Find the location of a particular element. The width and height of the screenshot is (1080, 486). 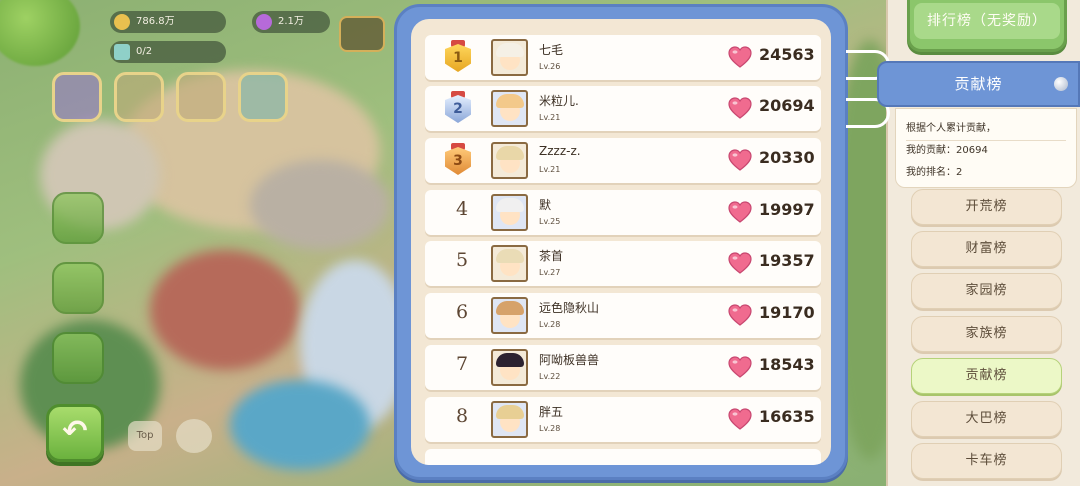

leaderboard-header: 排行榜（无奖励） is located at coordinates (987, 26).